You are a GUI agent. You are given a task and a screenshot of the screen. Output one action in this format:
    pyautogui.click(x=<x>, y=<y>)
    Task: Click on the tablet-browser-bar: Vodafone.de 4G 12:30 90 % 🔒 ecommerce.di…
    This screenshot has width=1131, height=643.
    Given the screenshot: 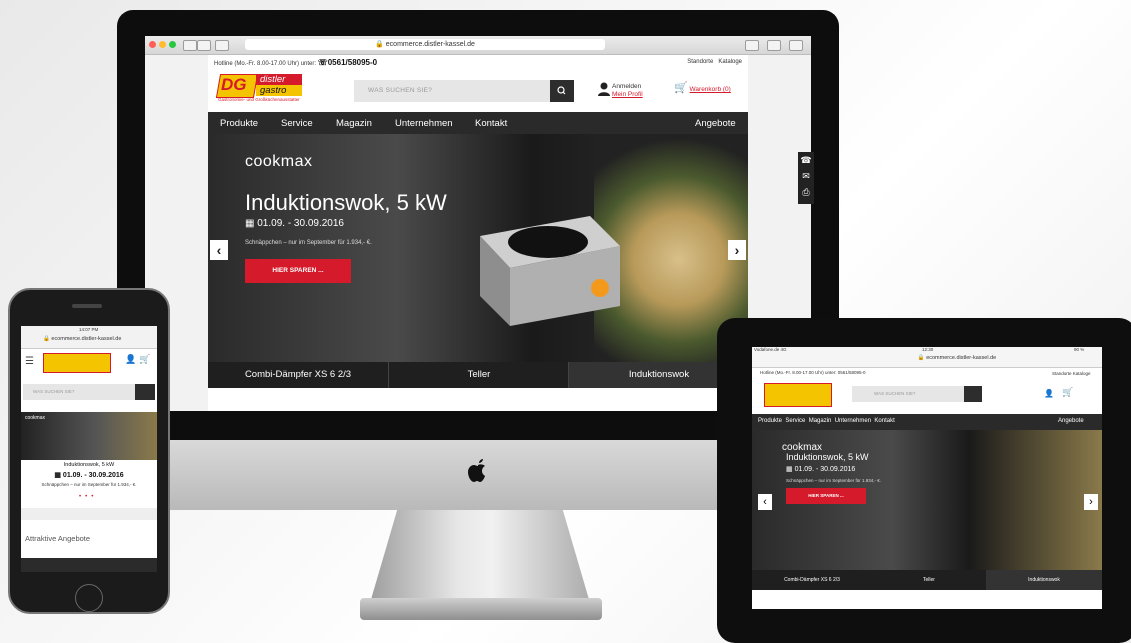 What is the action you would take?
    pyautogui.click(x=927, y=357)
    